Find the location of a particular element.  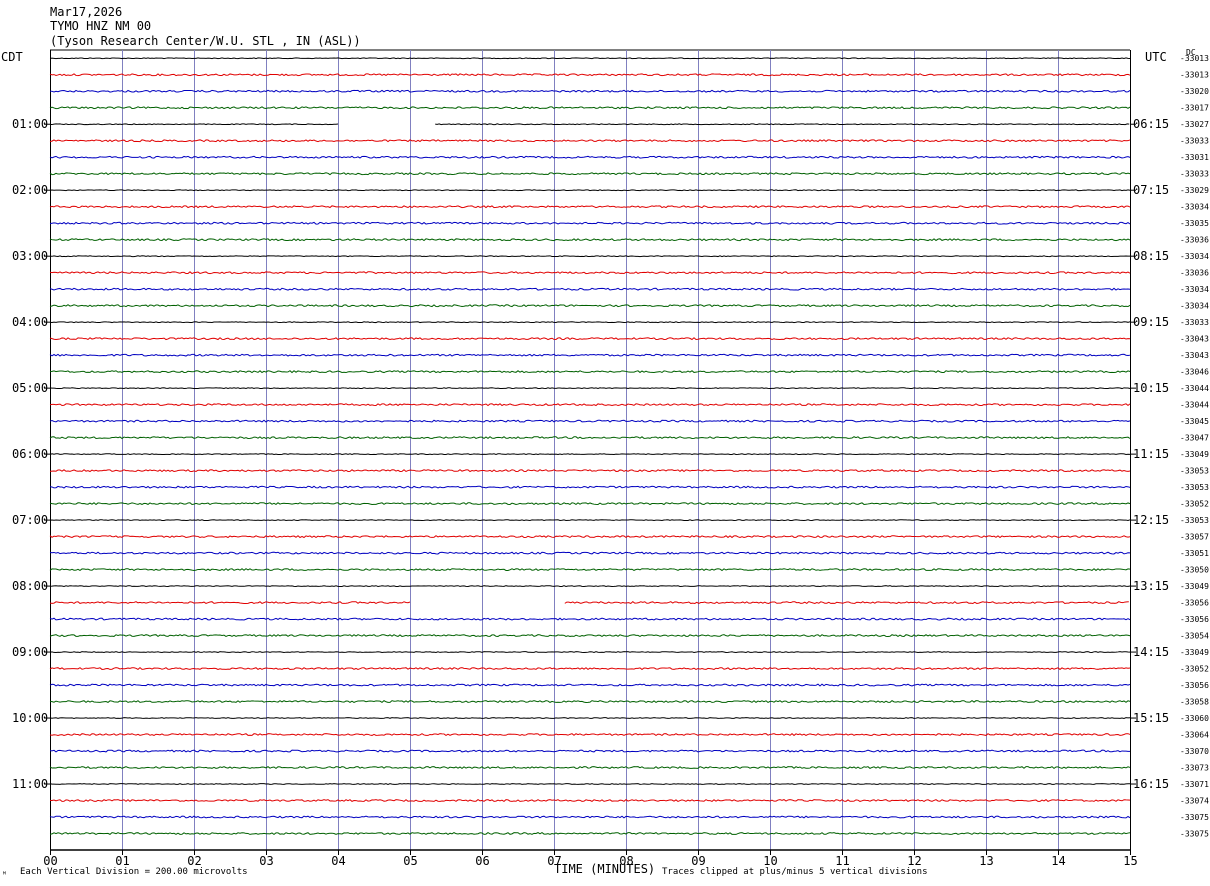

dc-offset-label: -33036 is located at coordinates (1194, 273).